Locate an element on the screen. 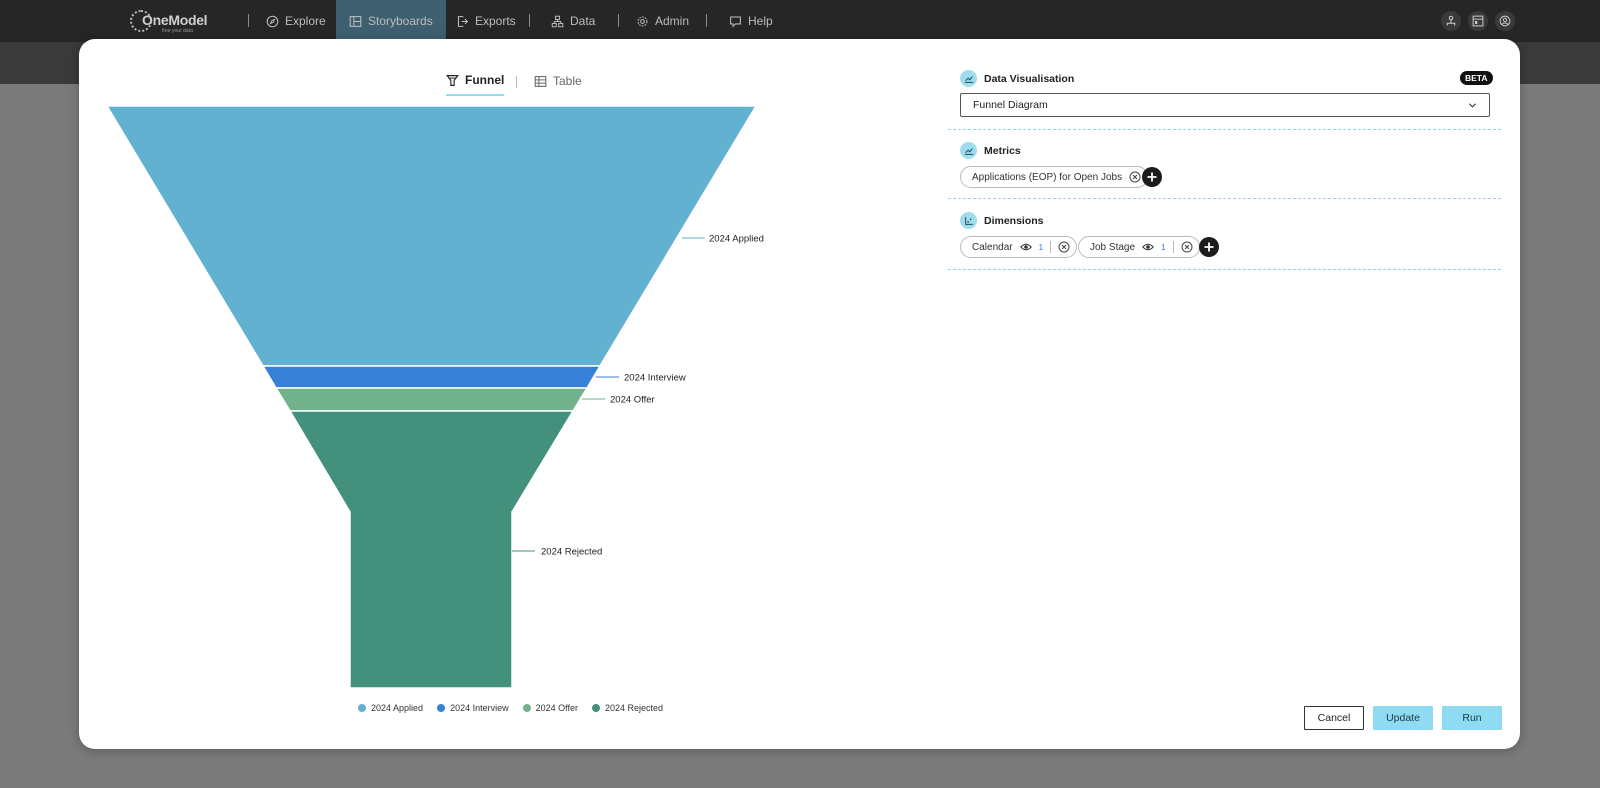 The width and height of the screenshot is (1600, 788). add-dimension-button is located at coordinates (1209, 247).